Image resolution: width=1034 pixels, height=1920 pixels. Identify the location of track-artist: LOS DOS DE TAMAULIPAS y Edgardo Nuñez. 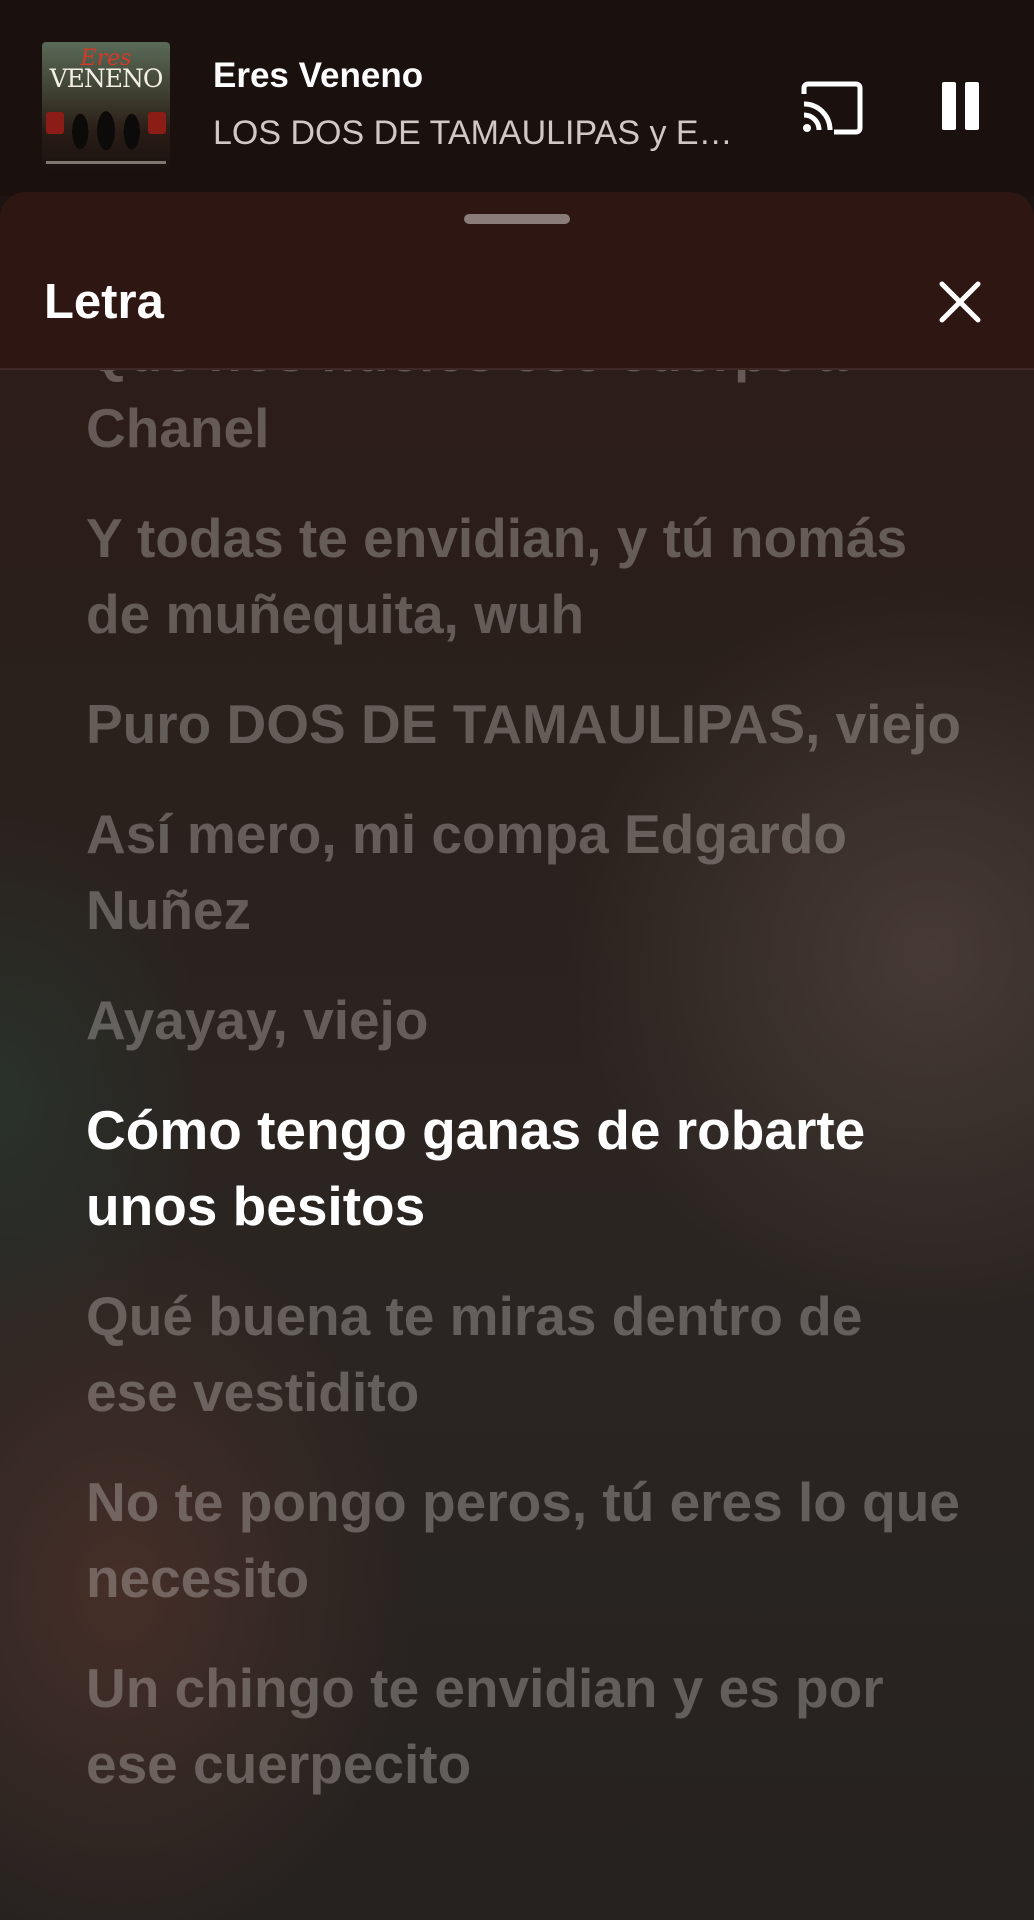
(473, 133).